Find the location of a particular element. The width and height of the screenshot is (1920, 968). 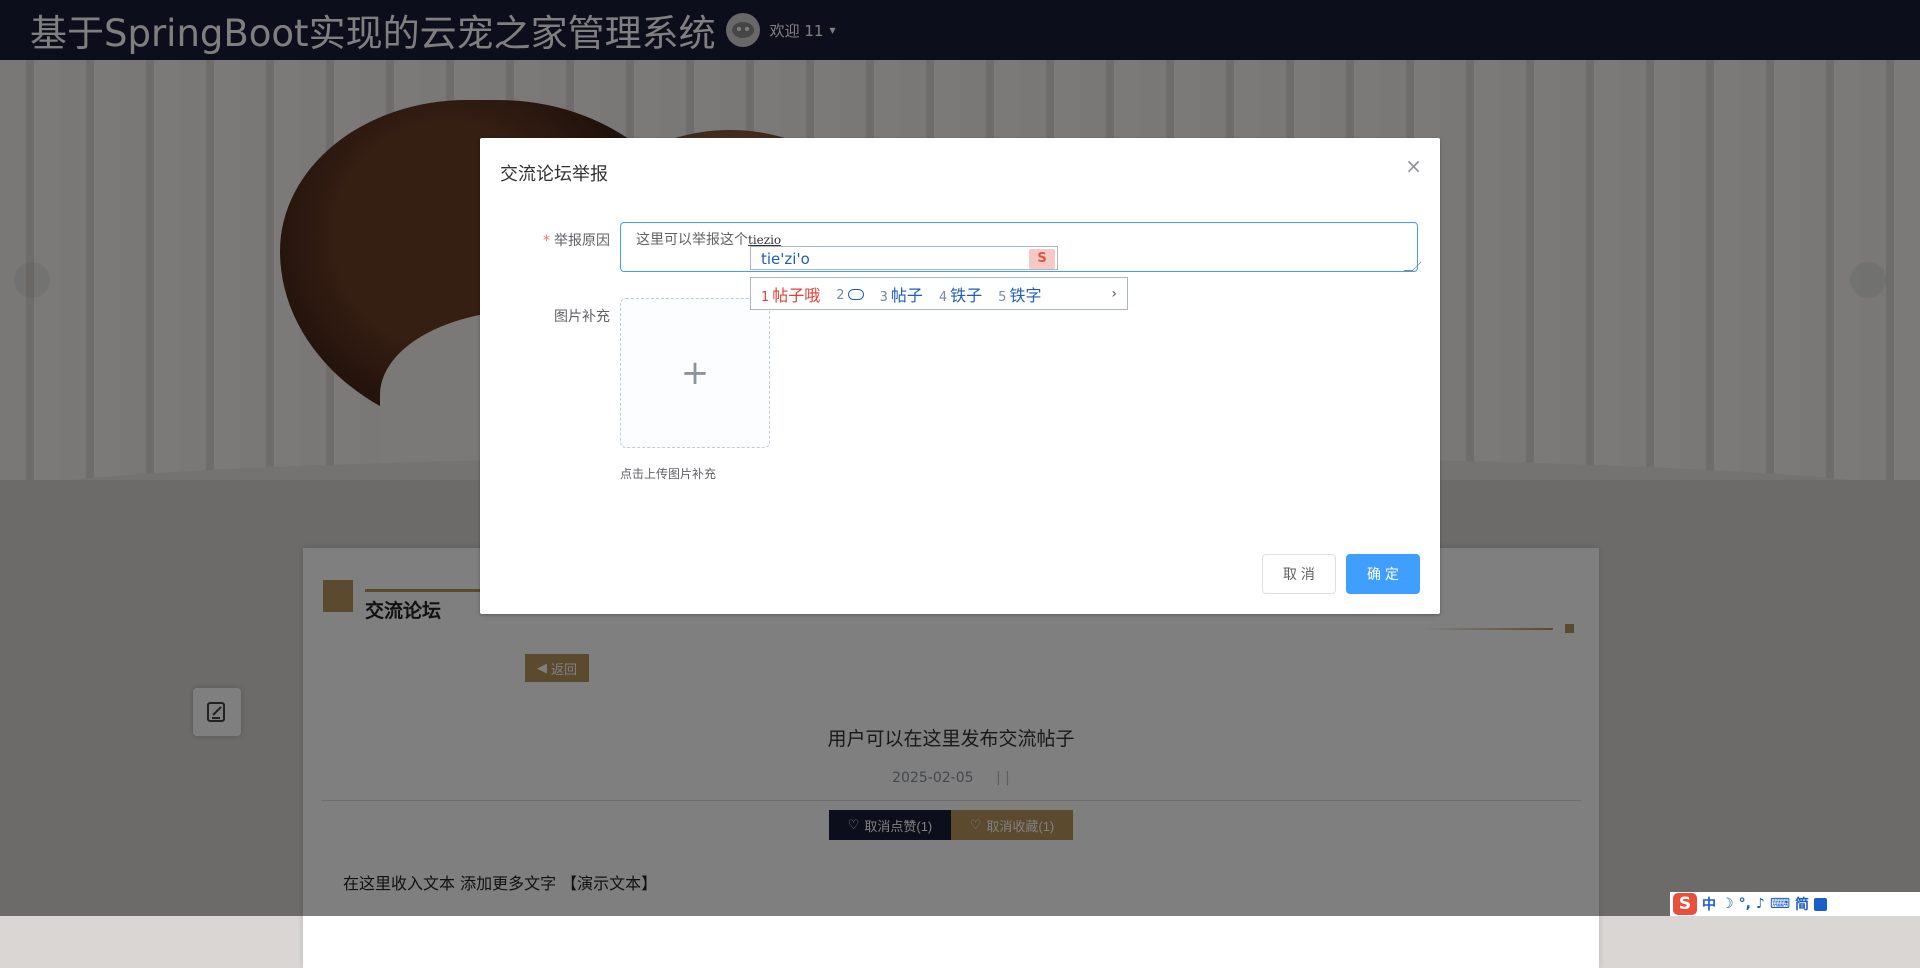

microphone-icon: ♪ is located at coordinates (1760, 904).